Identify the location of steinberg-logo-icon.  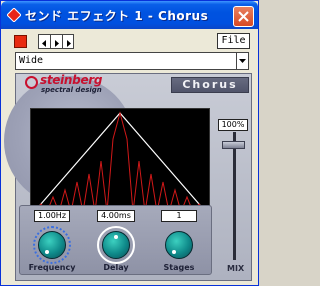
(31, 82).